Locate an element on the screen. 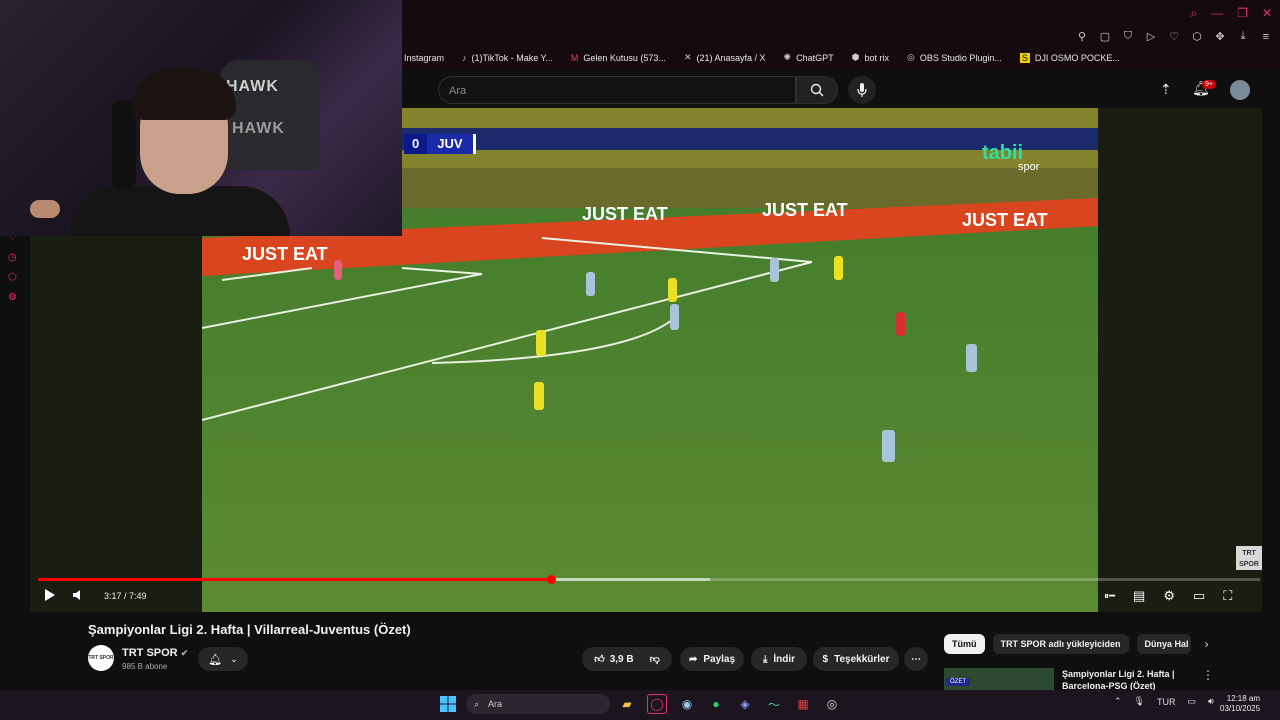  opera-gx-icon: ◯ is located at coordinates (657, 704).